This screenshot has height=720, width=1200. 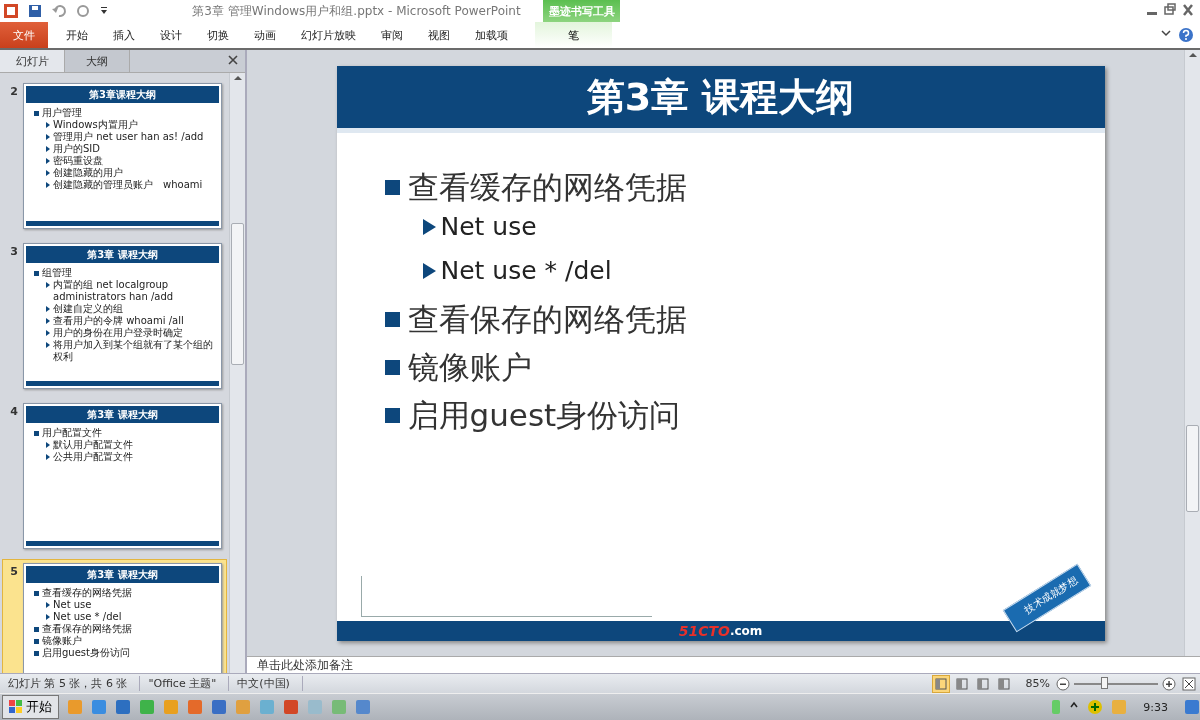 What do you see at coordinates (265, 35) in the screenshot?
I see `ribbon-tab: 动画` at bounding box center [265, 35].